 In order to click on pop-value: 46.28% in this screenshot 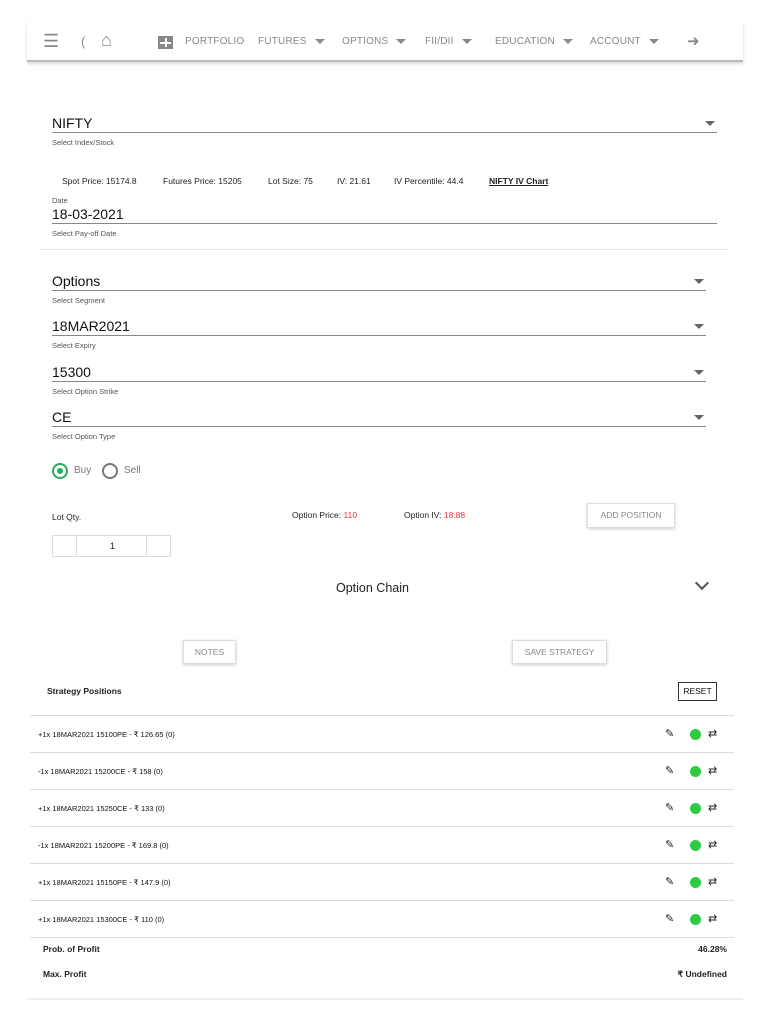, I will do `click(712, 949)`.